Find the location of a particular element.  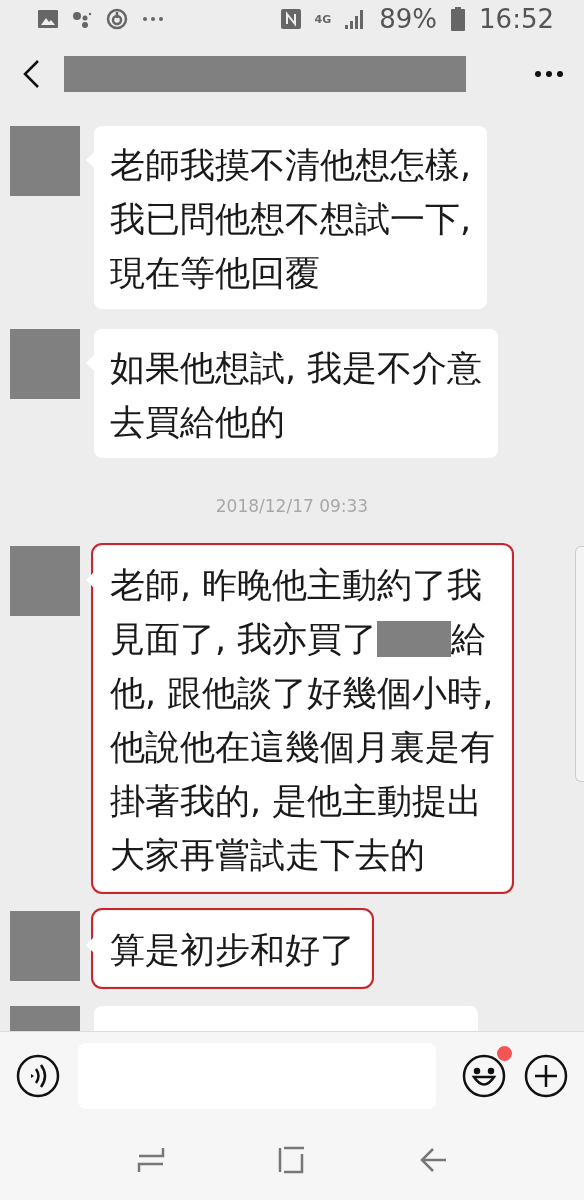

nfc-icon is located at coordinates (290, 19).